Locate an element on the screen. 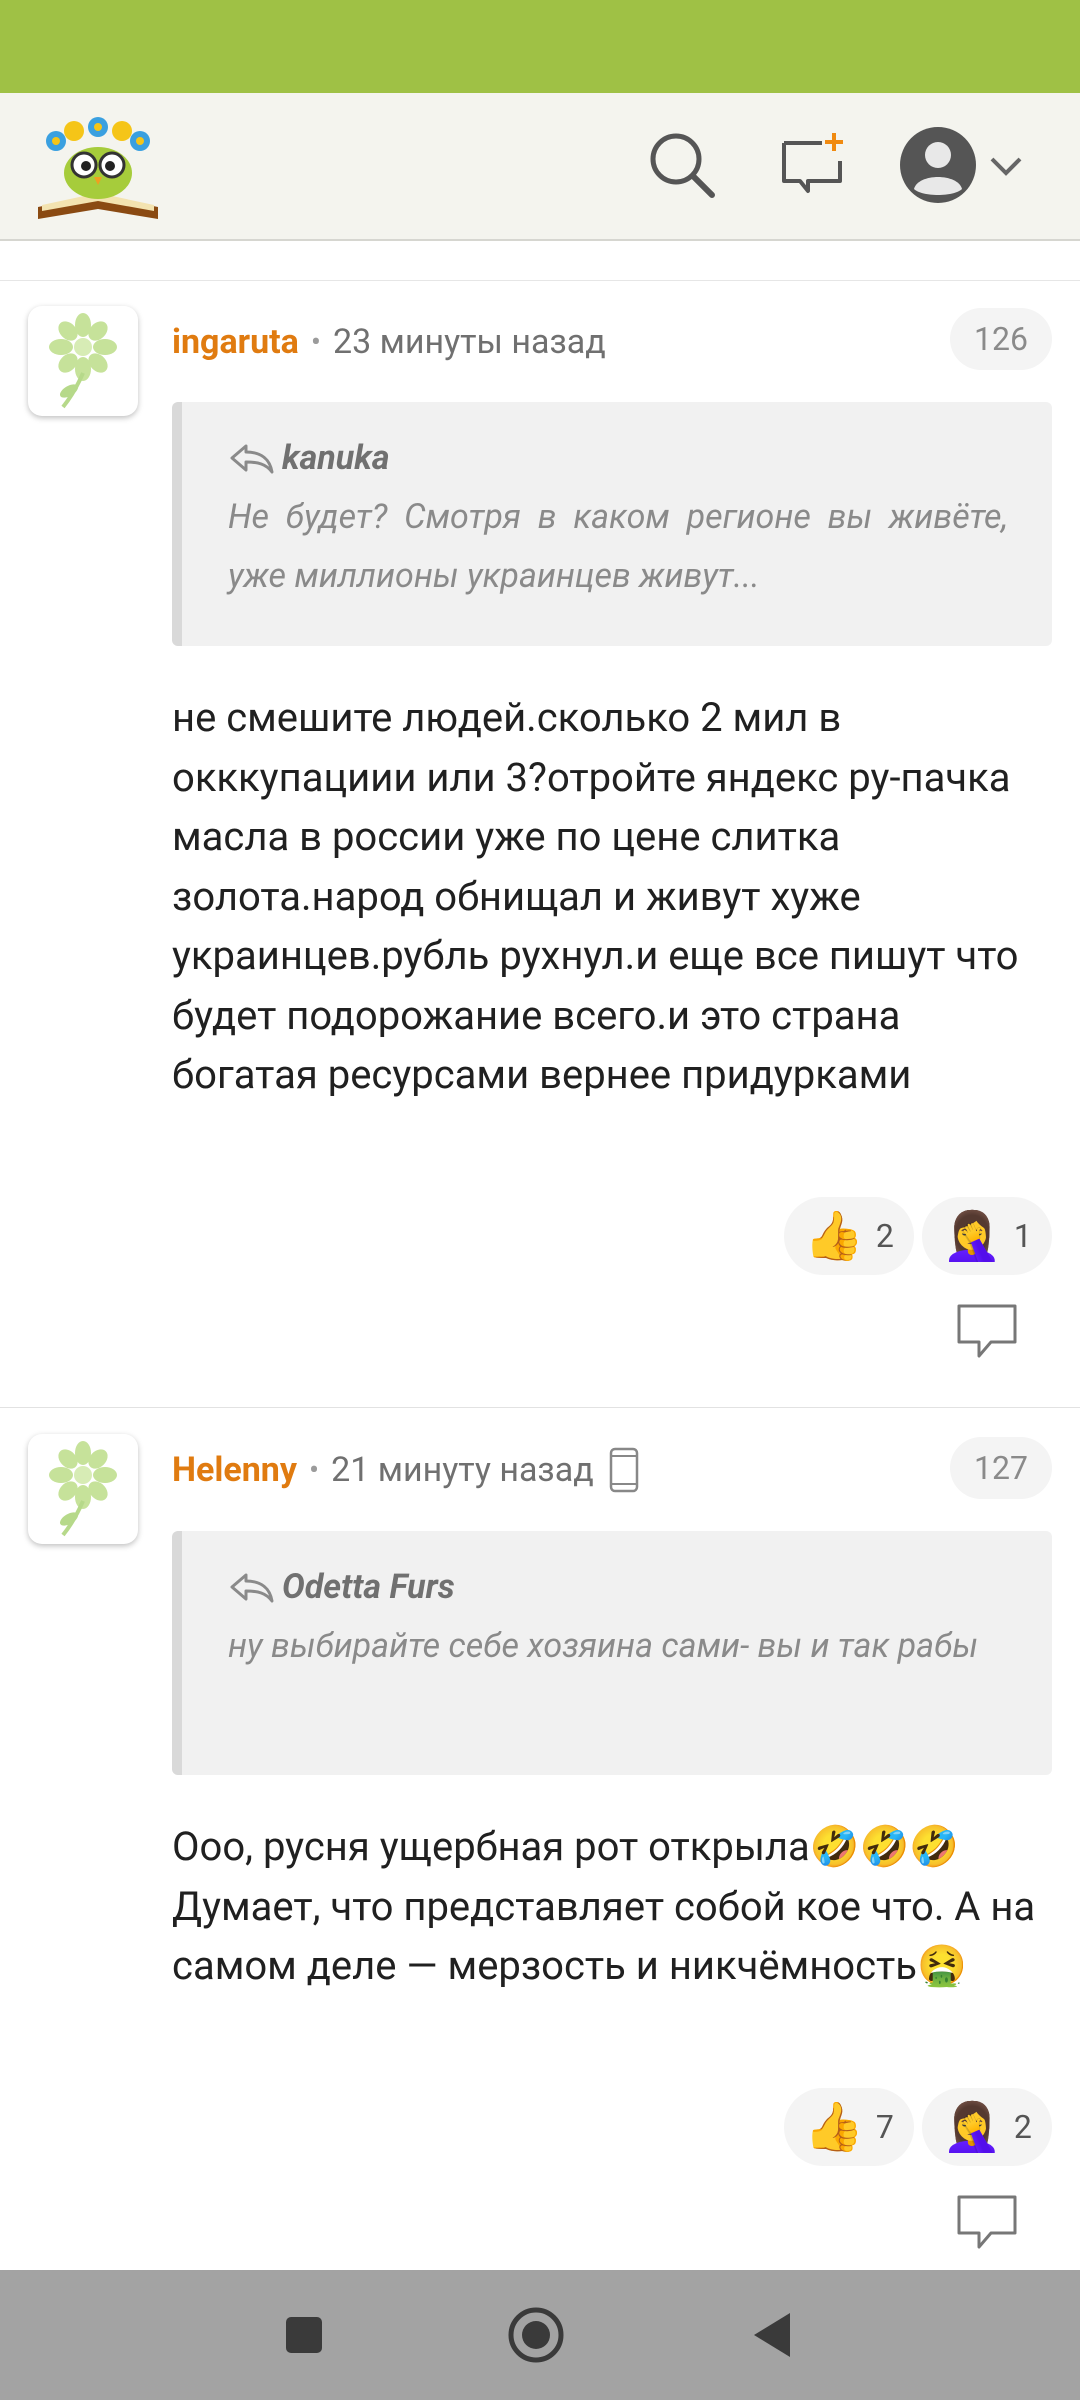 The height and width of the screenshot is (2400, 1080). profile-menu-button is located at coordinates (968, 165).